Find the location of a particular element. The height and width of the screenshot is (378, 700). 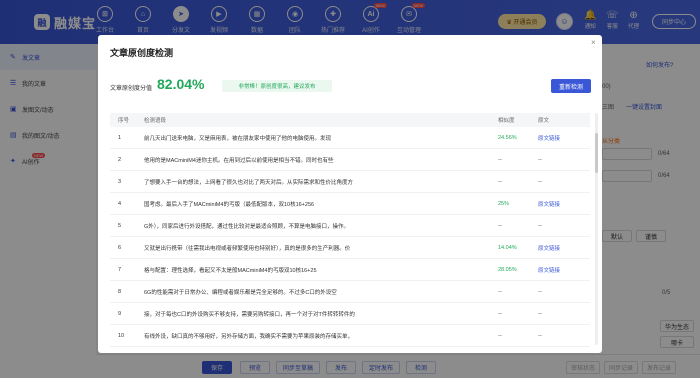

row-paragraph: 有线外设，缺口真的不够用好，另外存储方面，我确实不需要为苹果原装的存储买单， is located at coordinates (249, 336).